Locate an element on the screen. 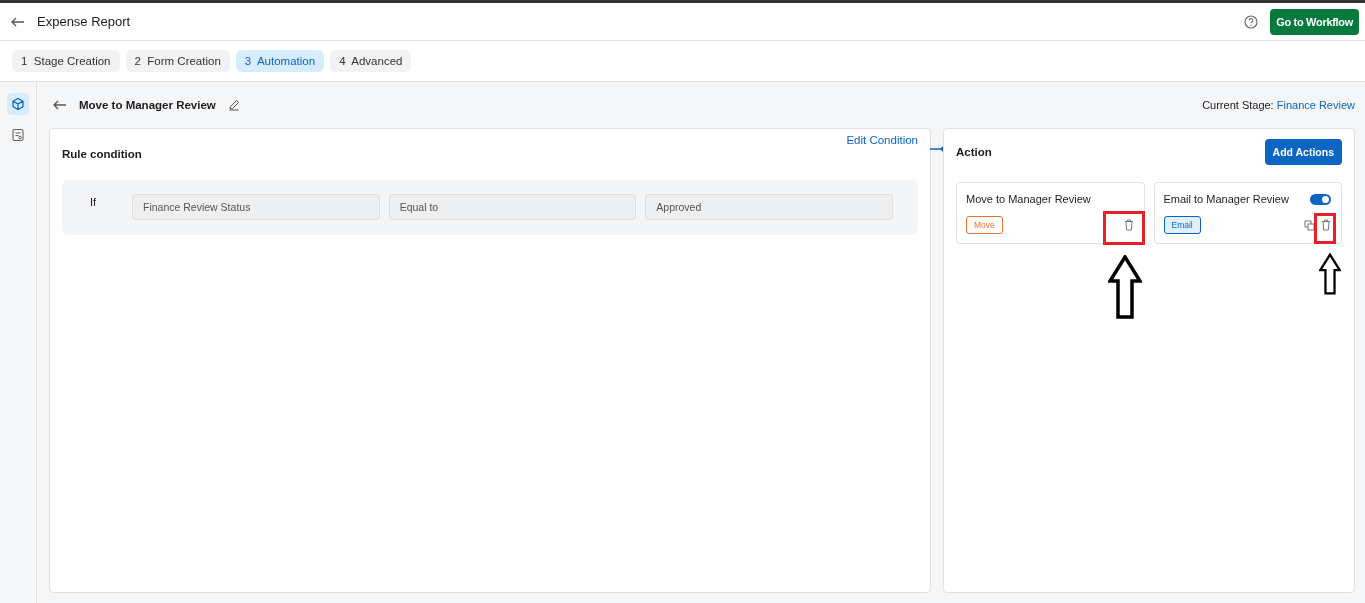  action-title: Move to Manager Review is located at coordinates (1028, 199).